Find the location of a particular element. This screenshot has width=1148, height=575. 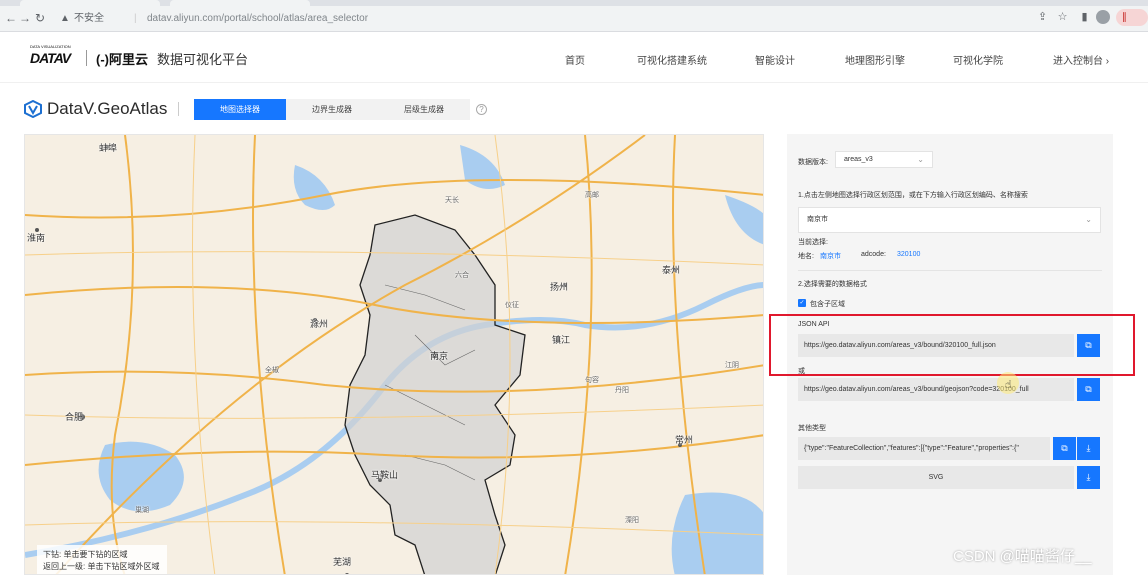

nav-geo-engine: 地理图形引擎 is located at coordinates (875, 59).